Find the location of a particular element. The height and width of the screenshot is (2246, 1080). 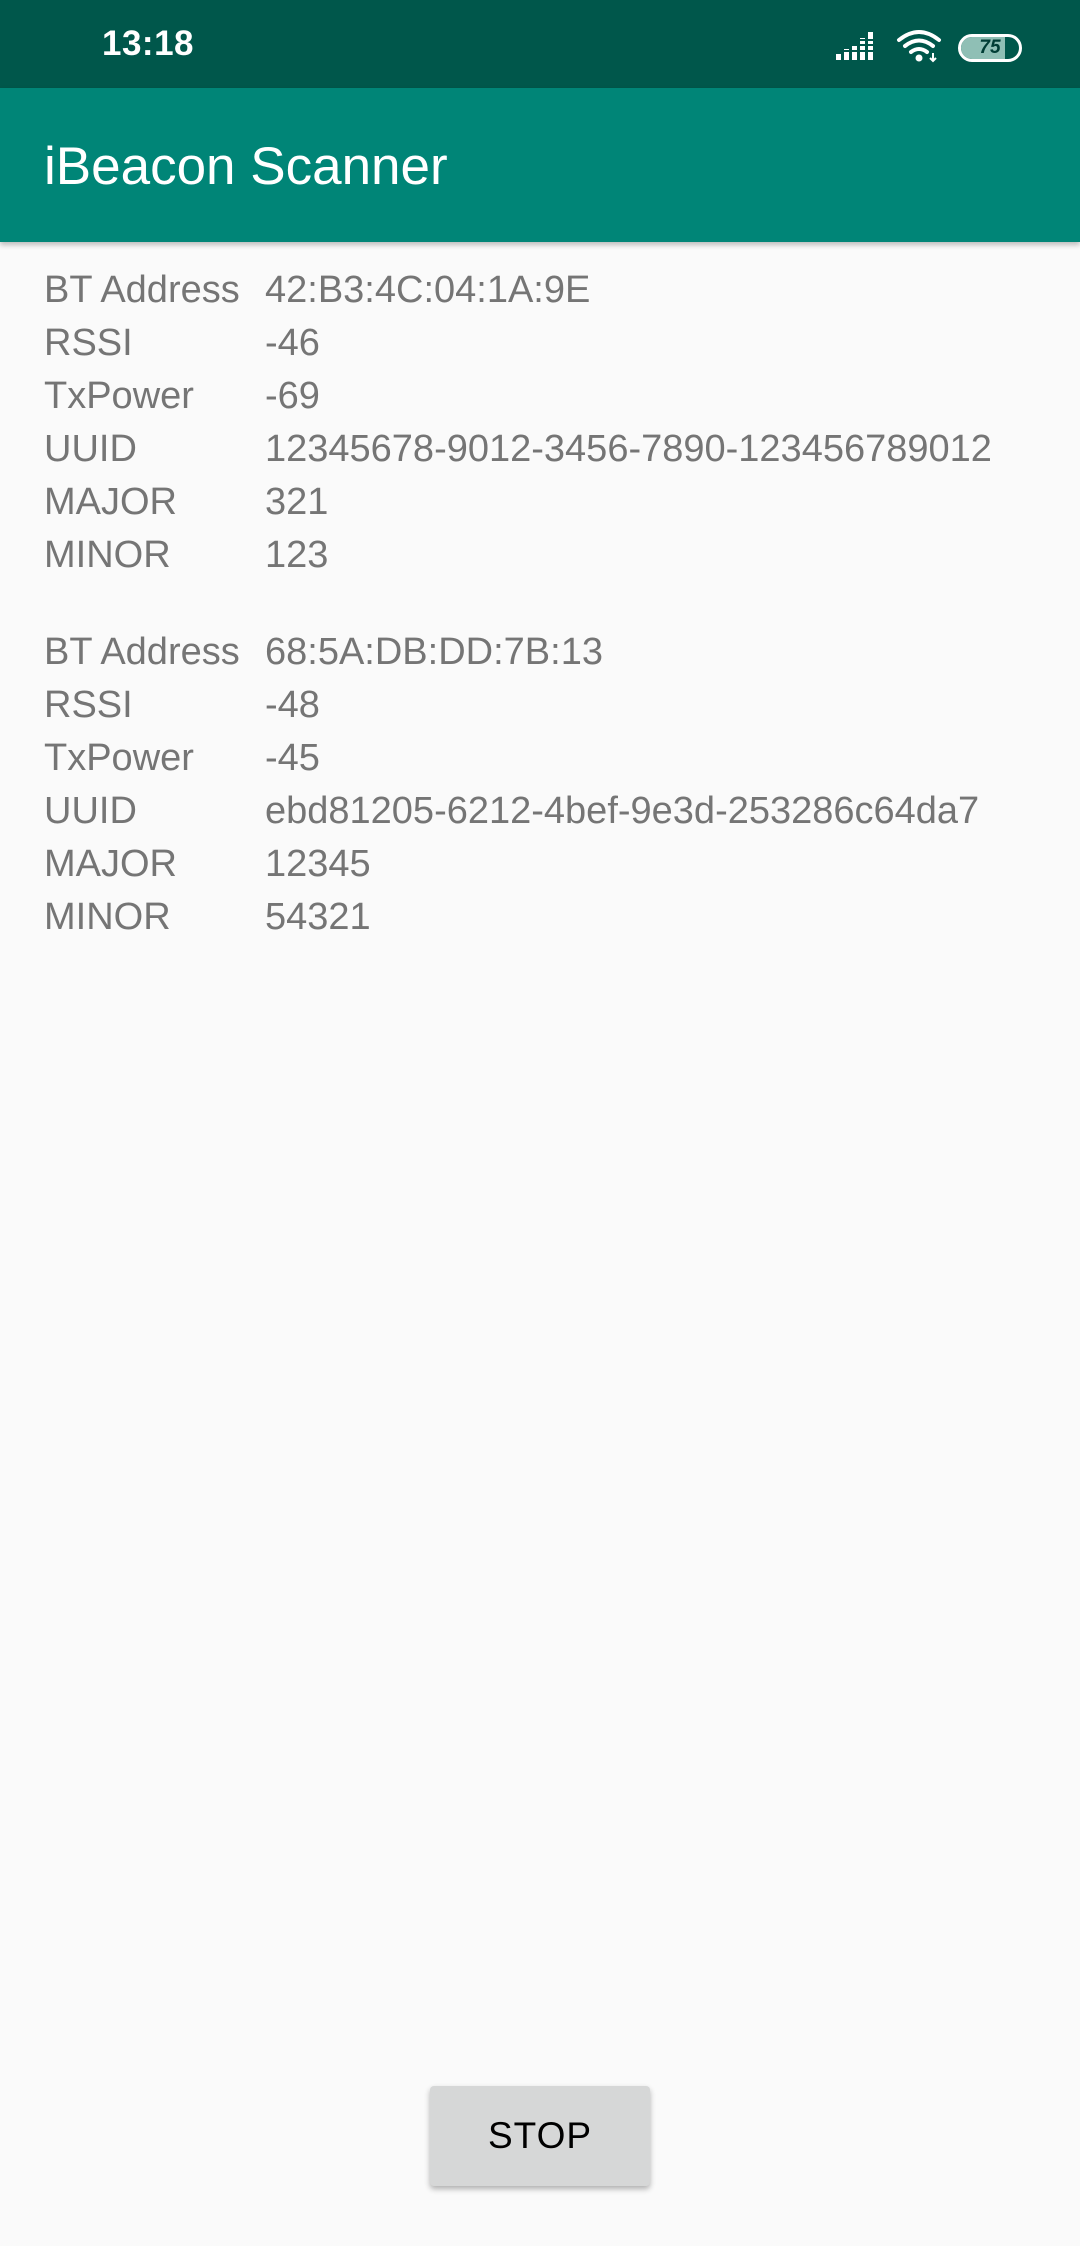

status-time: 13:18 is located at coordinates (148, 43).